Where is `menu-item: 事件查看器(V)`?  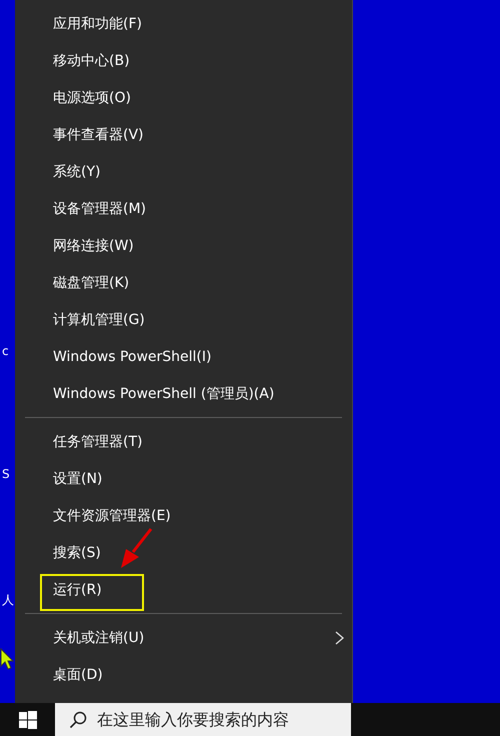
menu-item: 事件查看器(V) is located at coordinates (183, 134).